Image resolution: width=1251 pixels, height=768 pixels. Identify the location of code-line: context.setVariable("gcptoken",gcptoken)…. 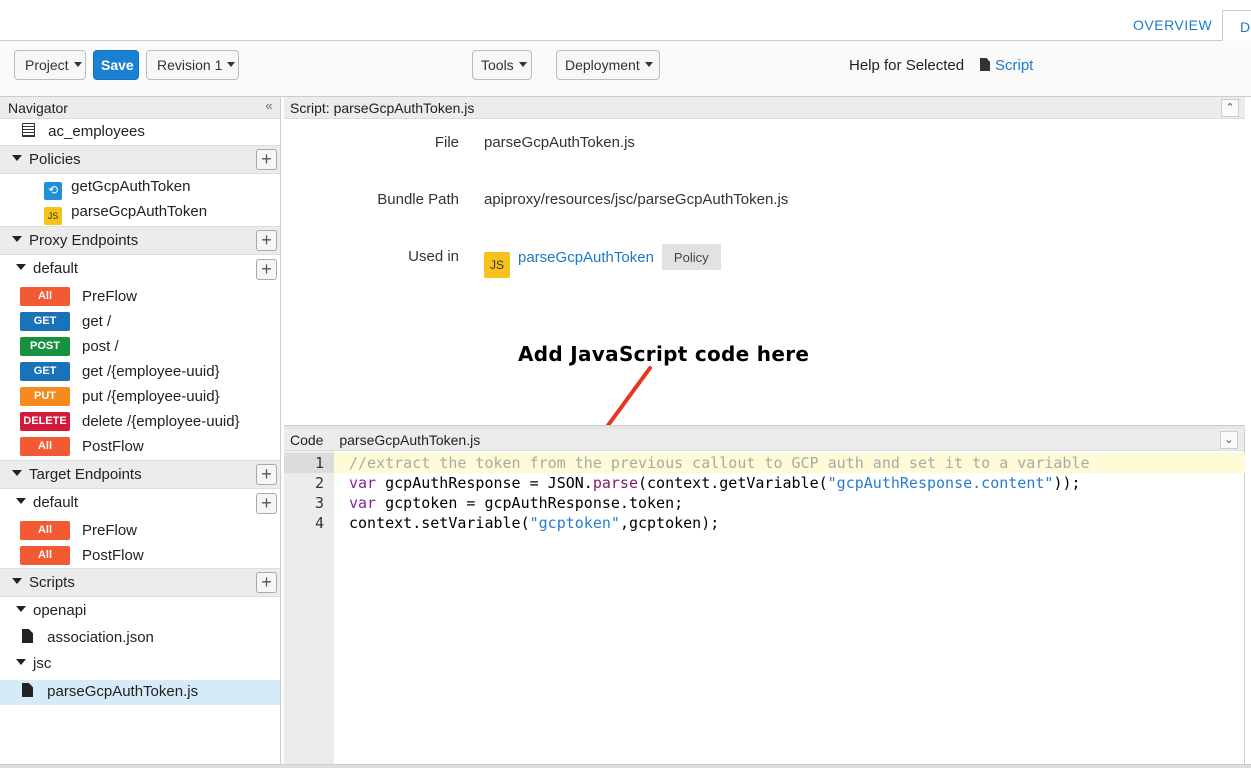
(789, 523).